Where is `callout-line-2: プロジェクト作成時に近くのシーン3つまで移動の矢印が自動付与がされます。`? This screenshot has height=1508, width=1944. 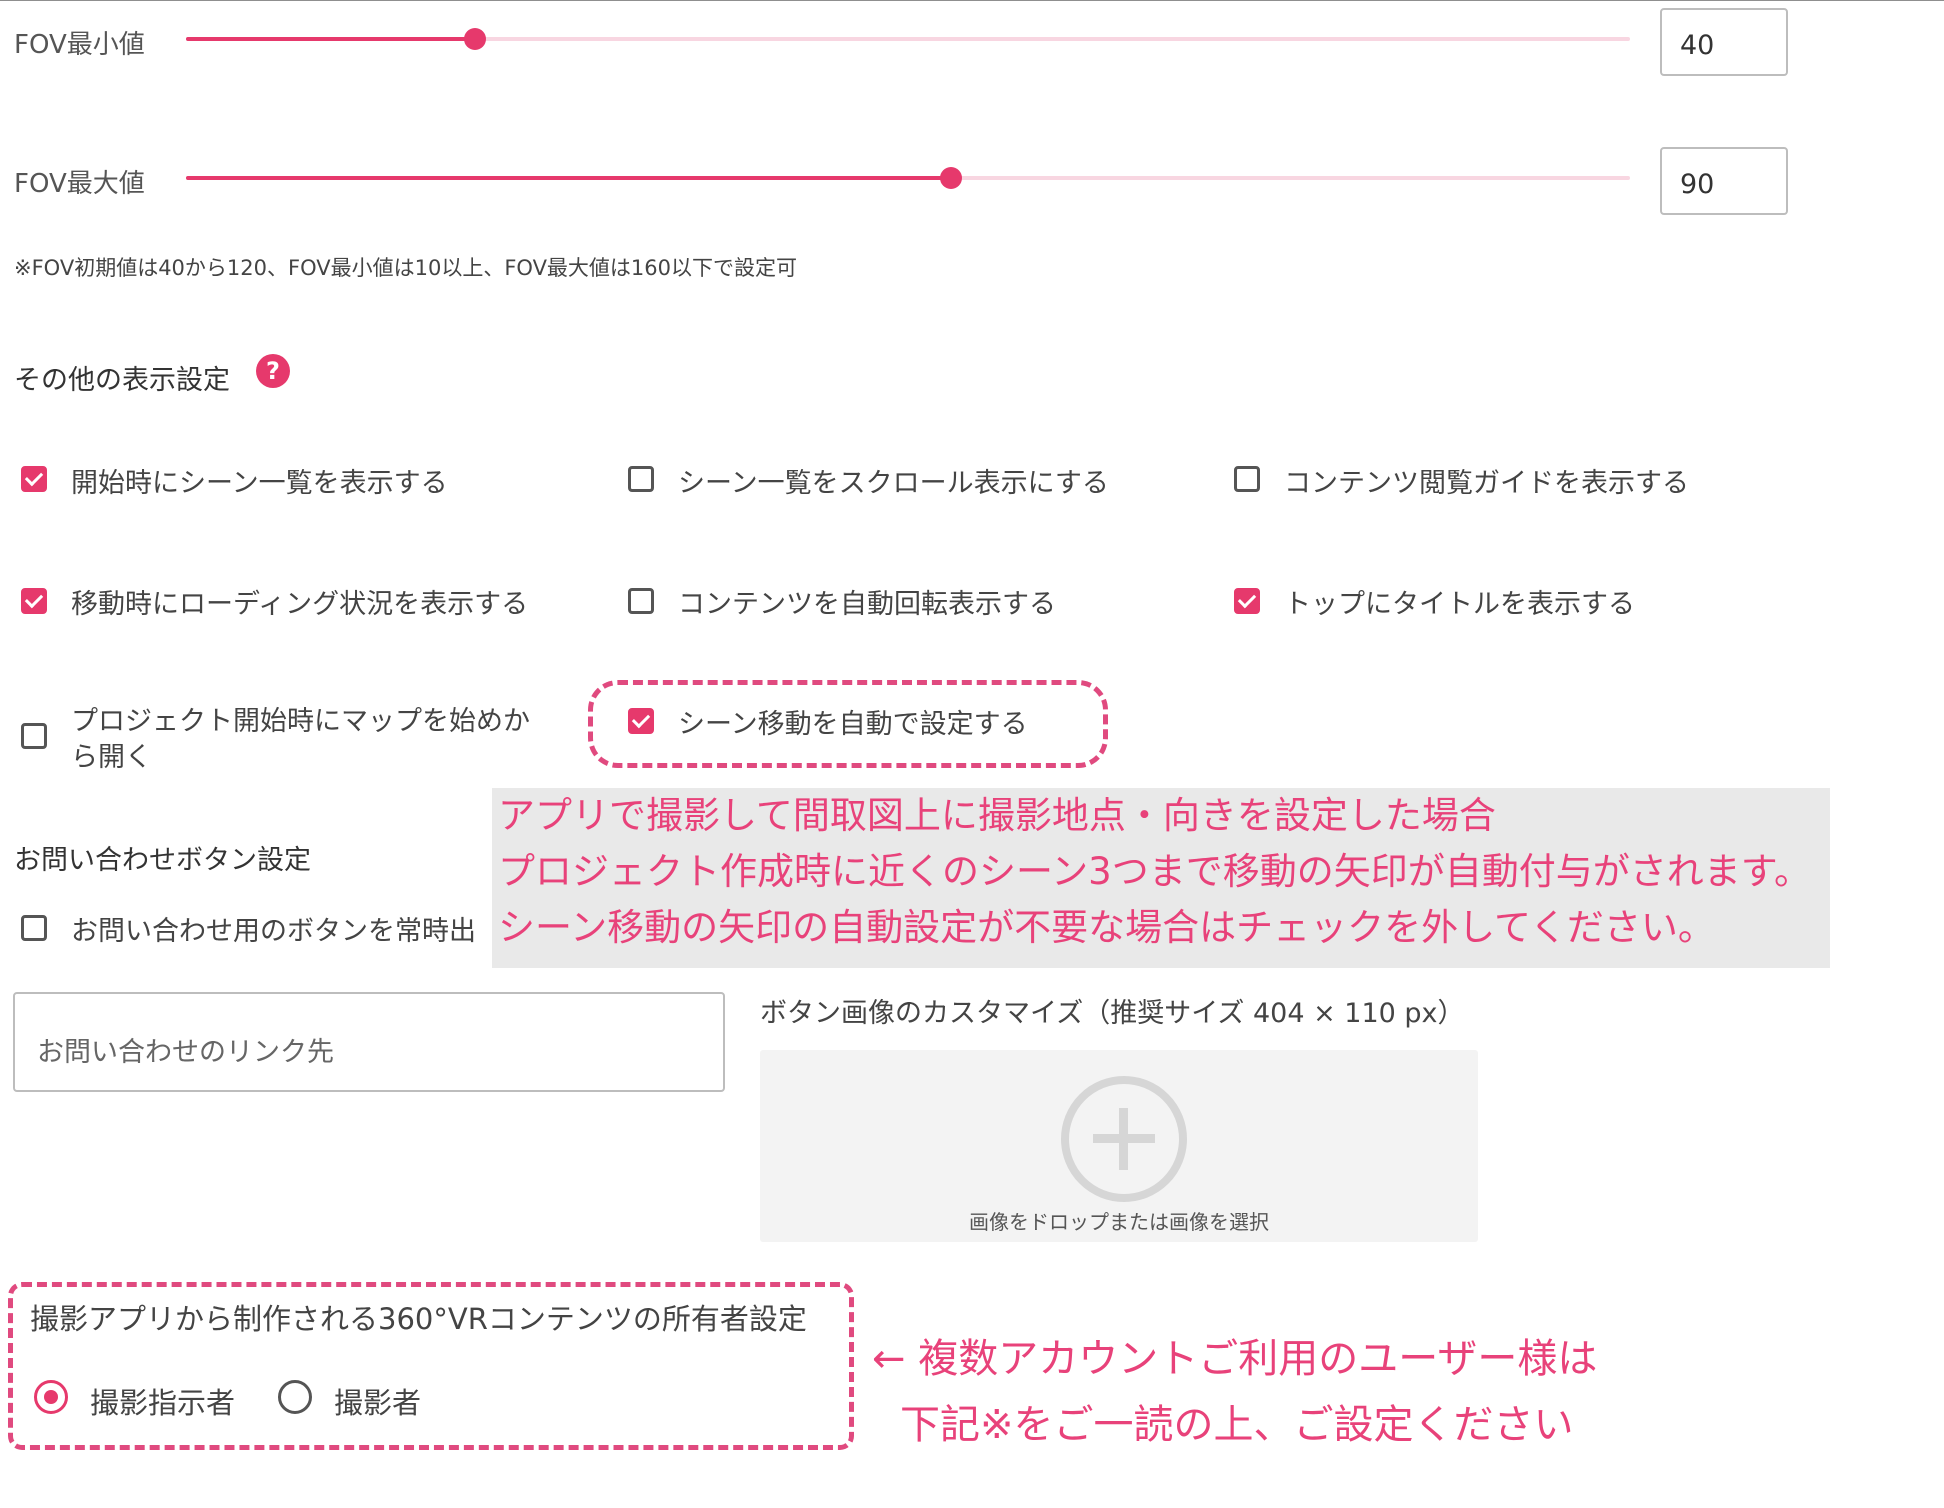
callout-line-2: プロジェクト作成時に近くのシーン3つまで移動の矢印が自動付与がされます。 is located at coordinates (1154, 871).